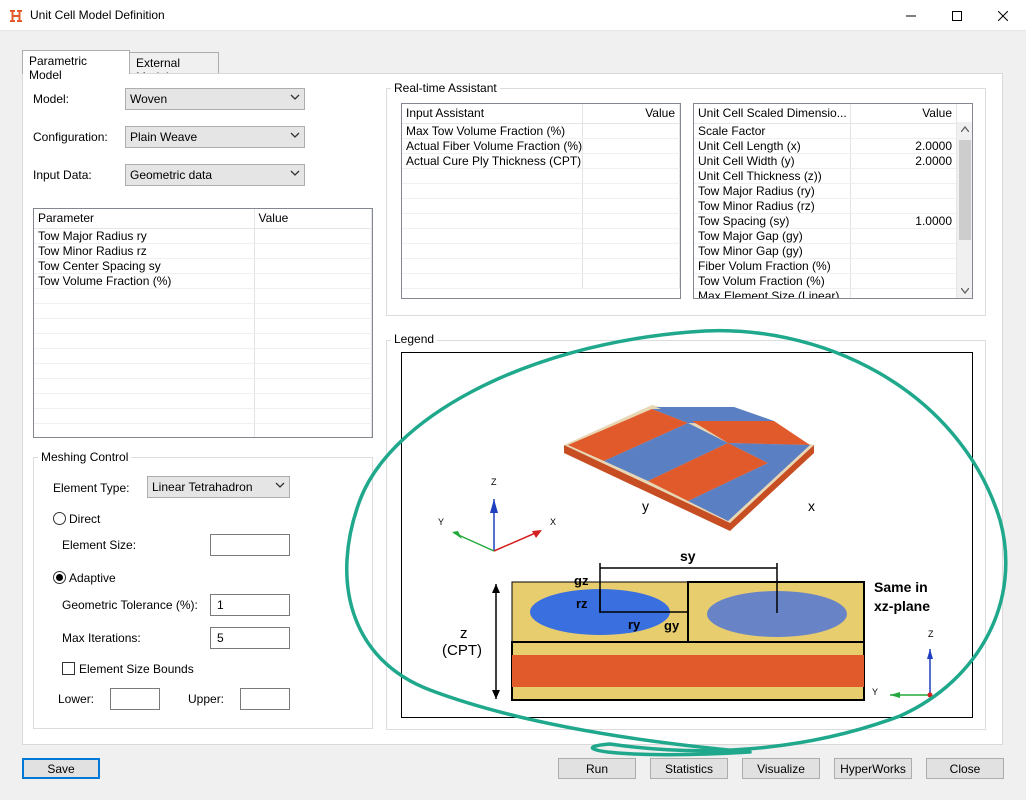 This screenshot has height=800, width=1026. Describe the element at coordinates (672, 625) in the screenshot. I see `gy-label: gy` at that location.